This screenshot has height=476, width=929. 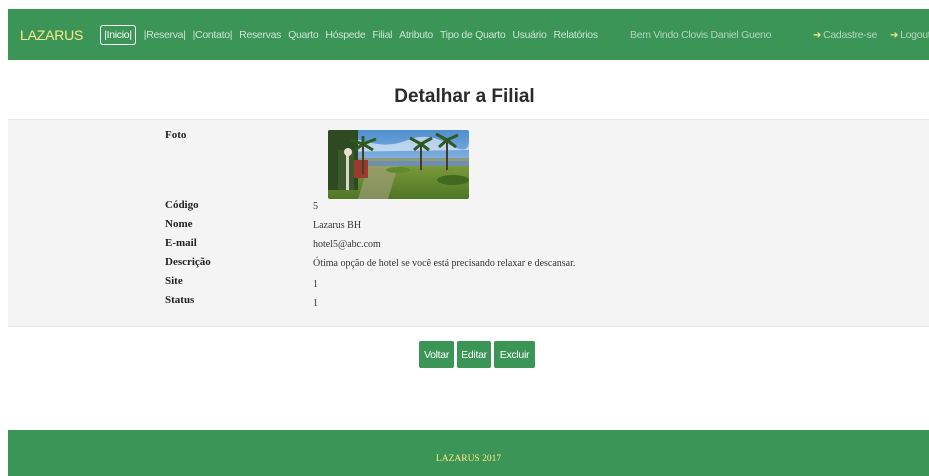 What do you see at coordinates (514, 354) in the screenshot?
I see `delete-button: Excluir` at bounding box center [514, 354].